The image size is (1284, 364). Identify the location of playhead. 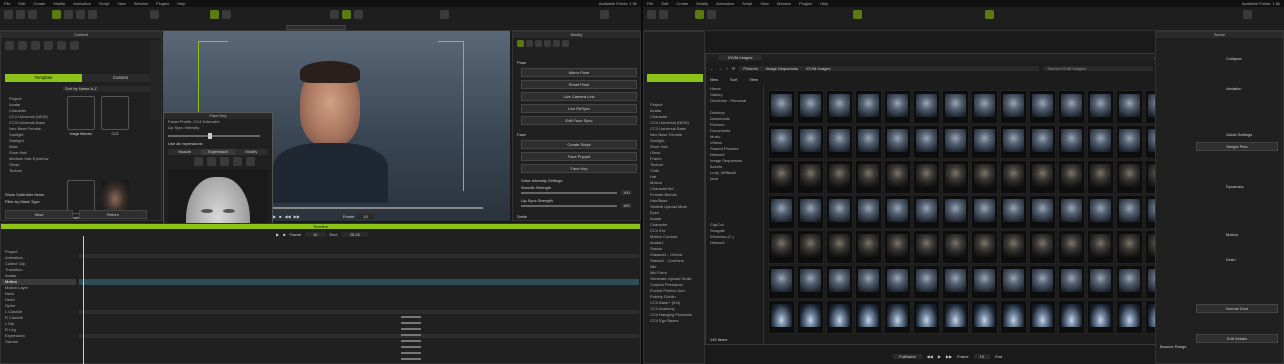
(83, 300).